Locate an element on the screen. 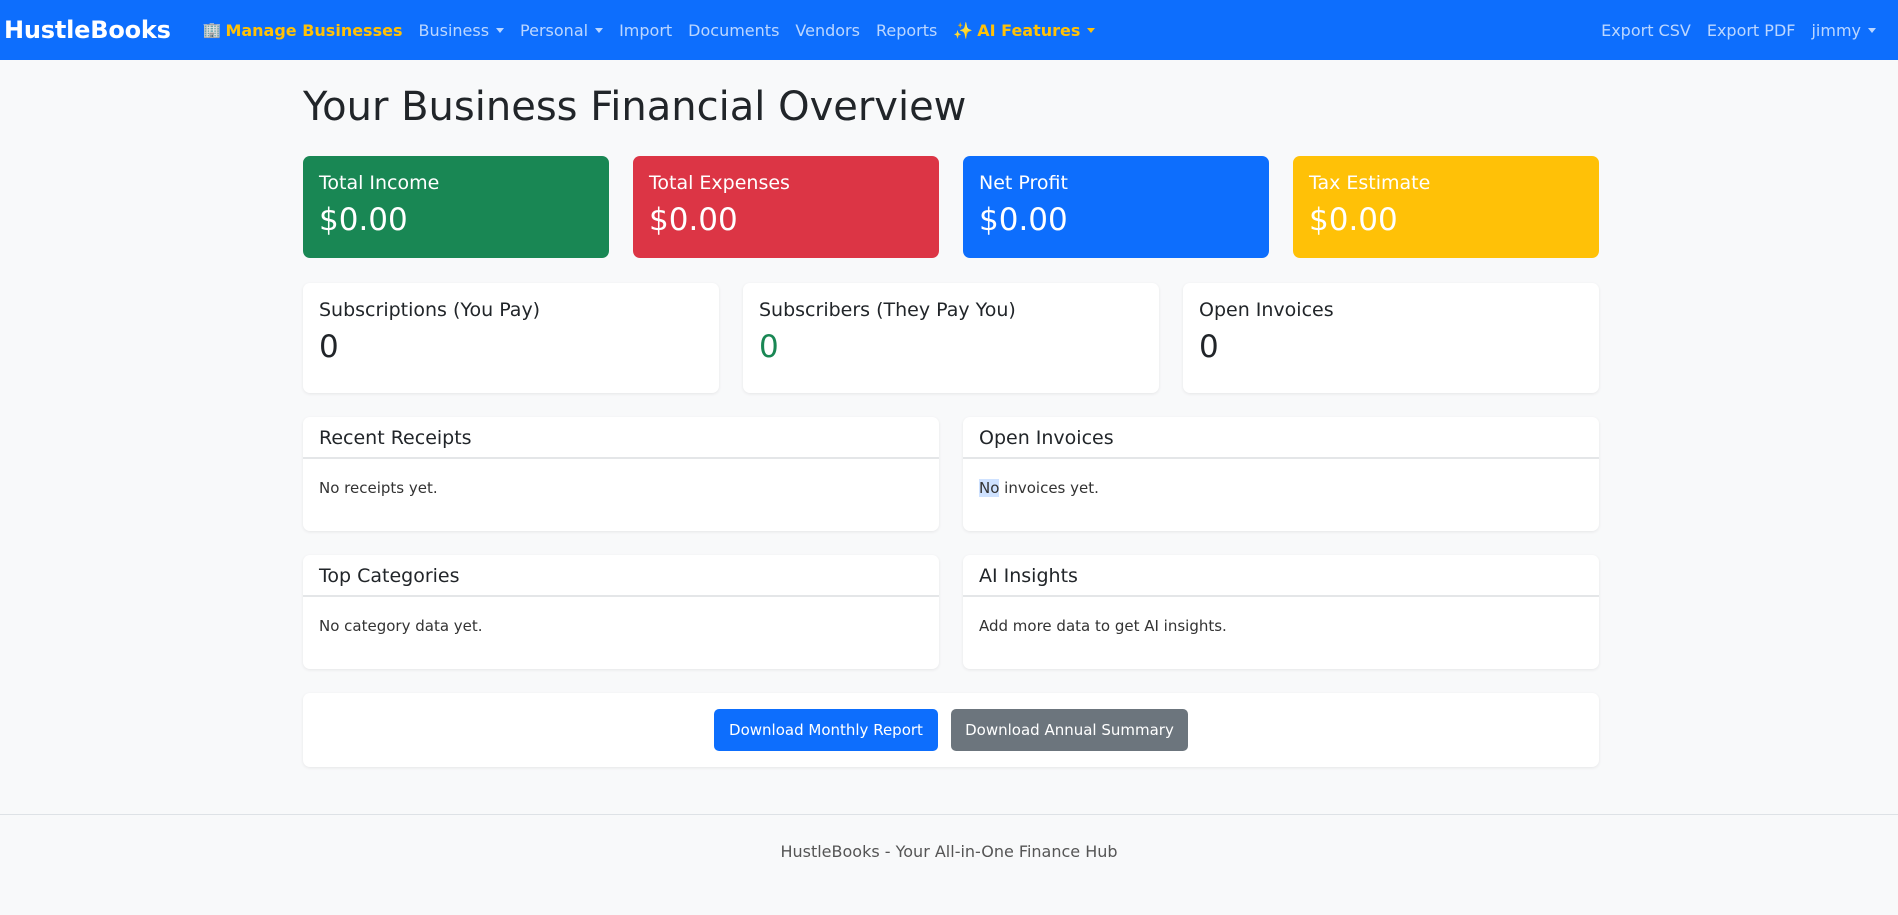 The height and width of the screenshot is (915, 1898). nav-import: Import is located at coordinates (645, 30).